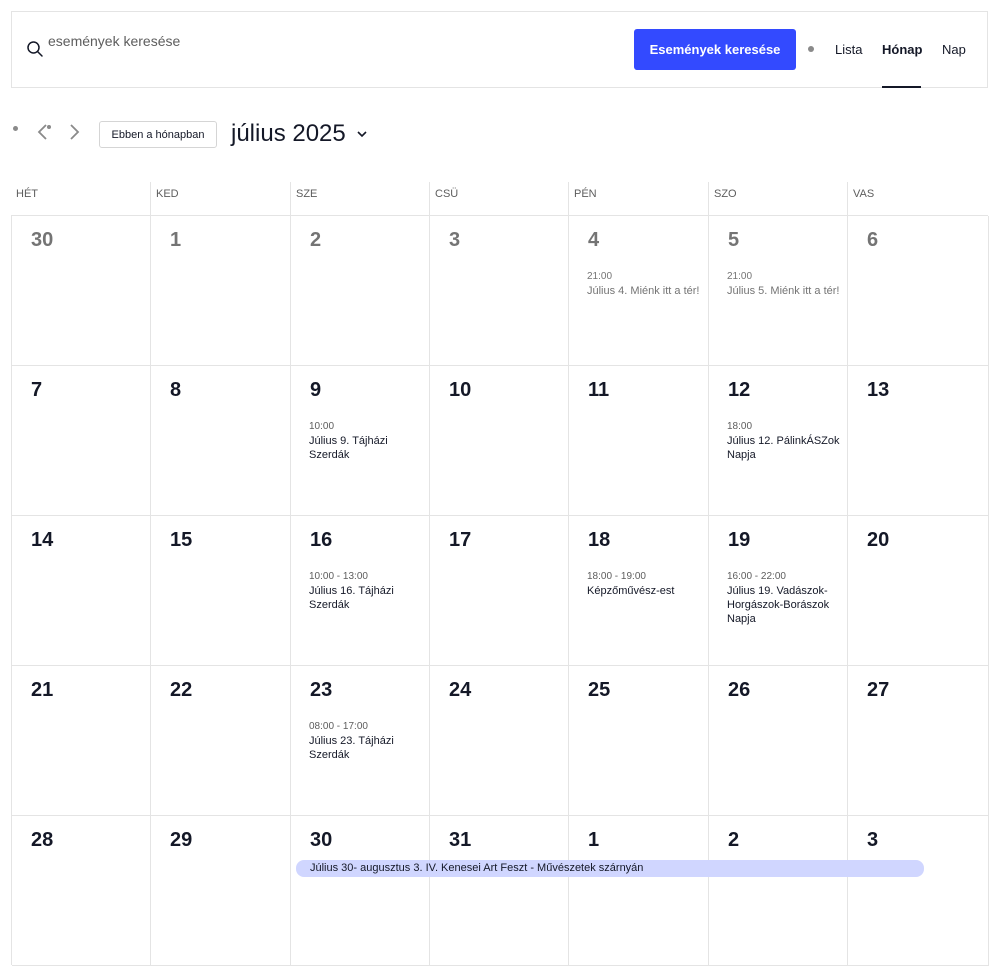 Image resolution: width=1000 pixels, height=972 pixels. I want to click on search-icon, so click(35, 49).